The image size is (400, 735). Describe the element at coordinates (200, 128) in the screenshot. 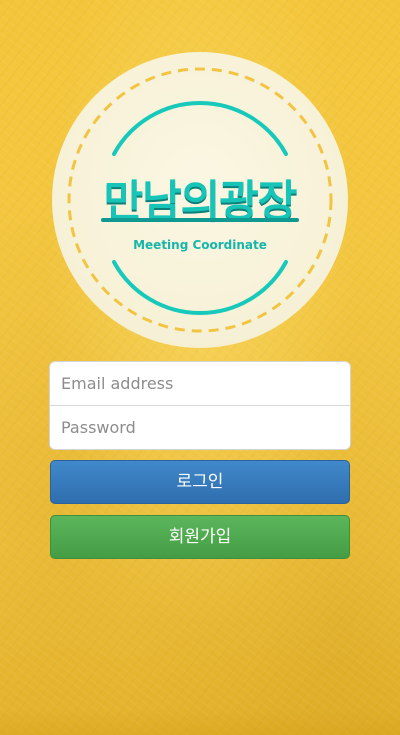

I see `logo-top-arc` at that location.